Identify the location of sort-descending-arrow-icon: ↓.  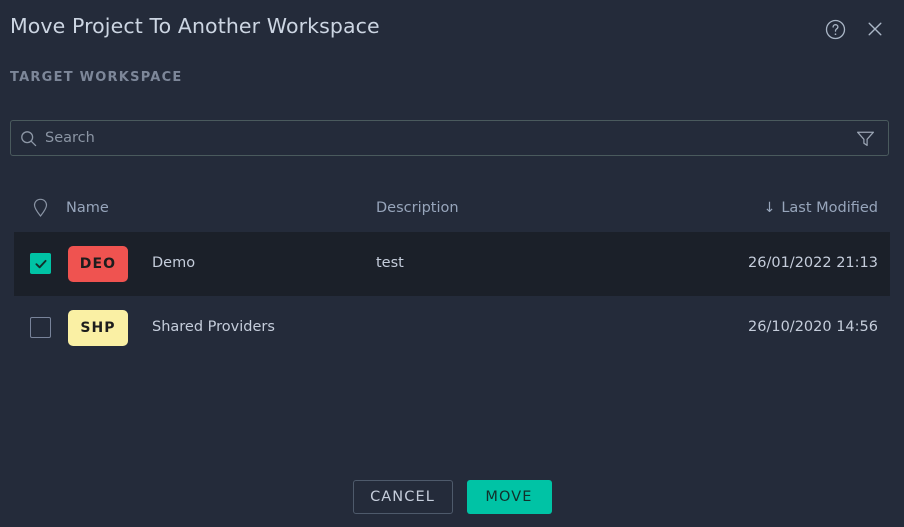
(769, 208).